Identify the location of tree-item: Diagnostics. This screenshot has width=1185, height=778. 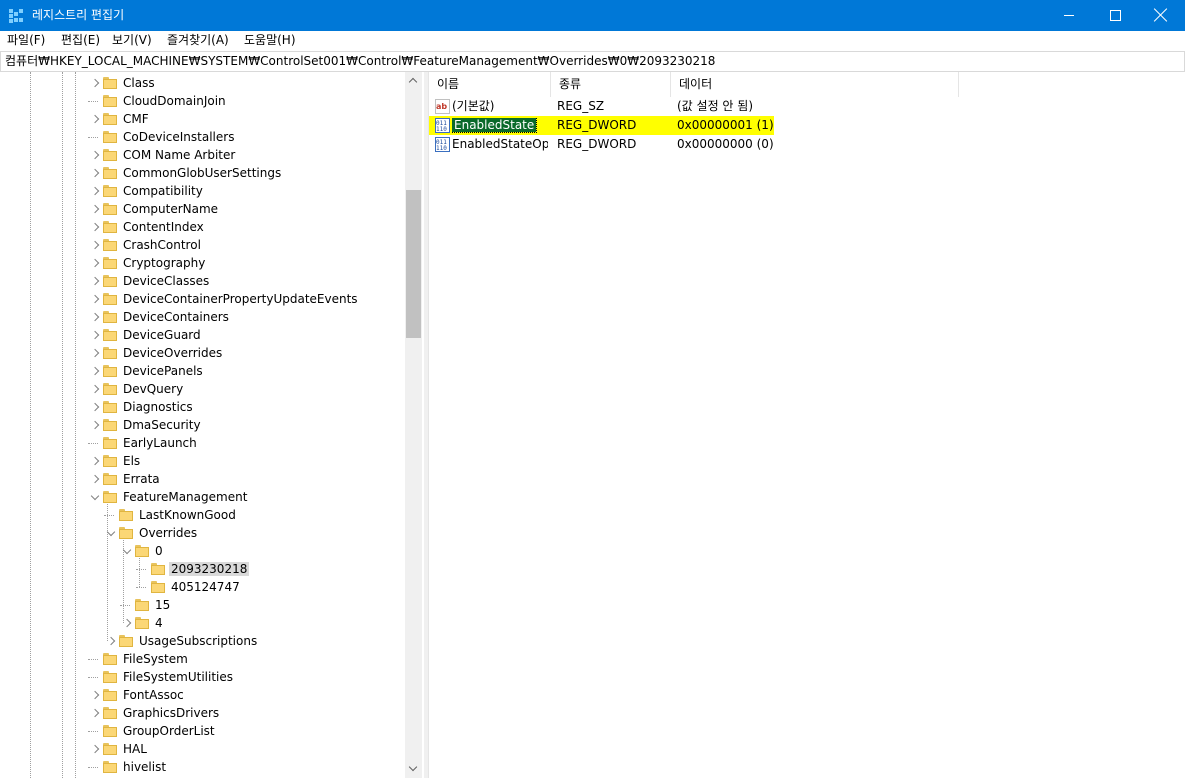
(202, 407).